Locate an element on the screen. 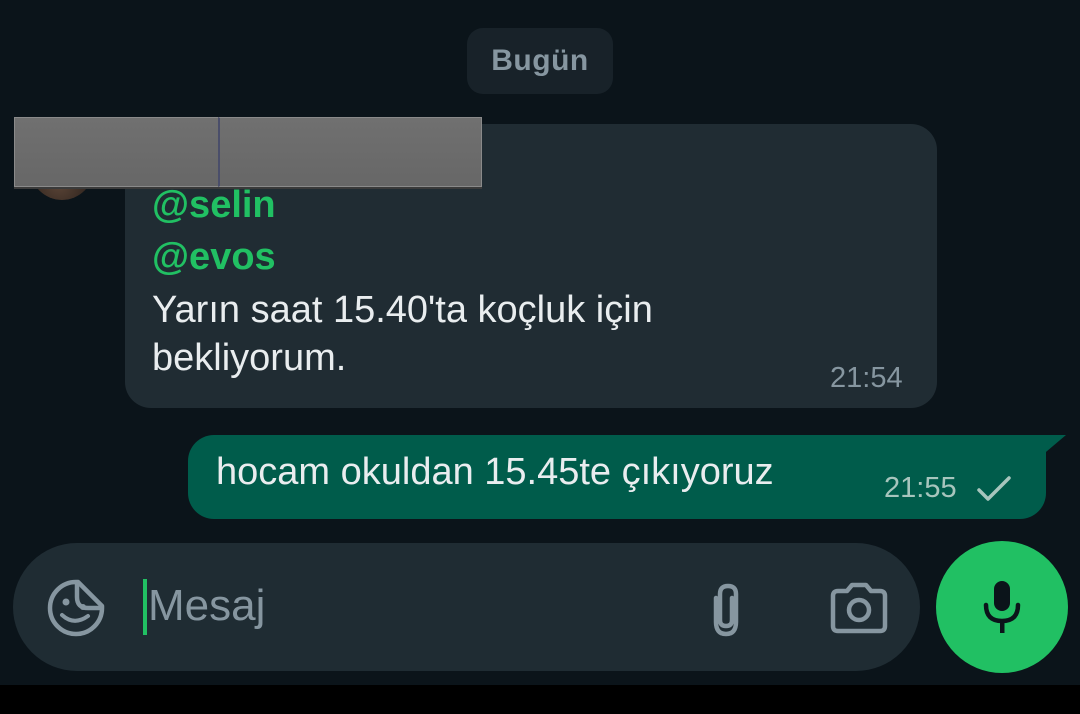 The height and width of the screenshot is (714, 1080). attach-icon is located at coordinates (726, 610).